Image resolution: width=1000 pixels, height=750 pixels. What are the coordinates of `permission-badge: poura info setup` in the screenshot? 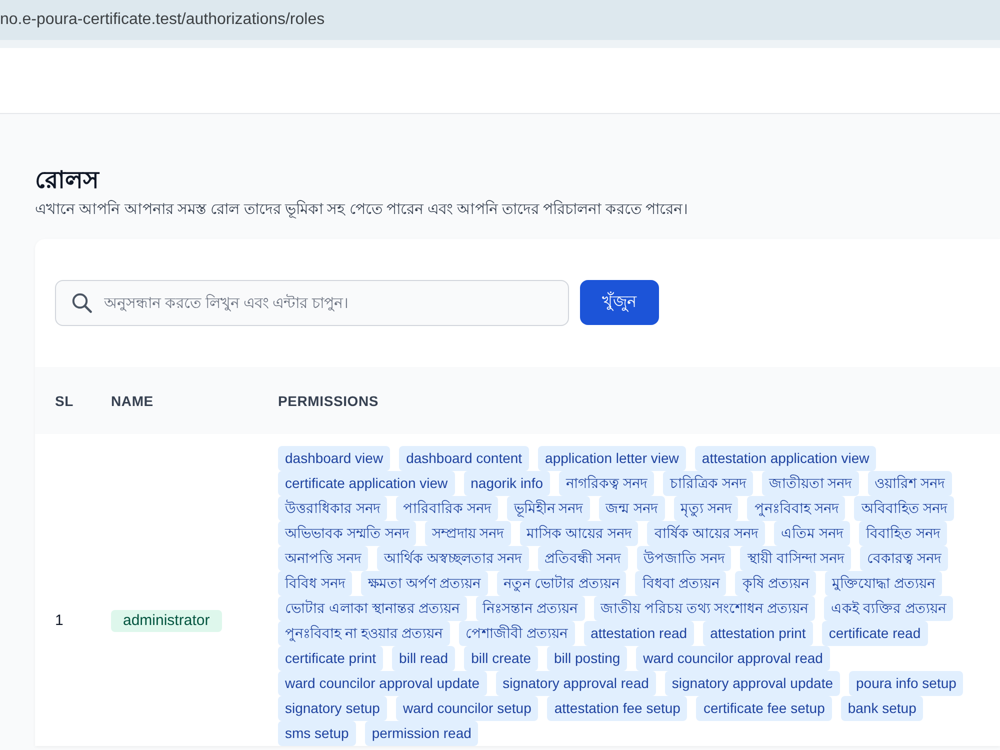 It's located at (906, 683).